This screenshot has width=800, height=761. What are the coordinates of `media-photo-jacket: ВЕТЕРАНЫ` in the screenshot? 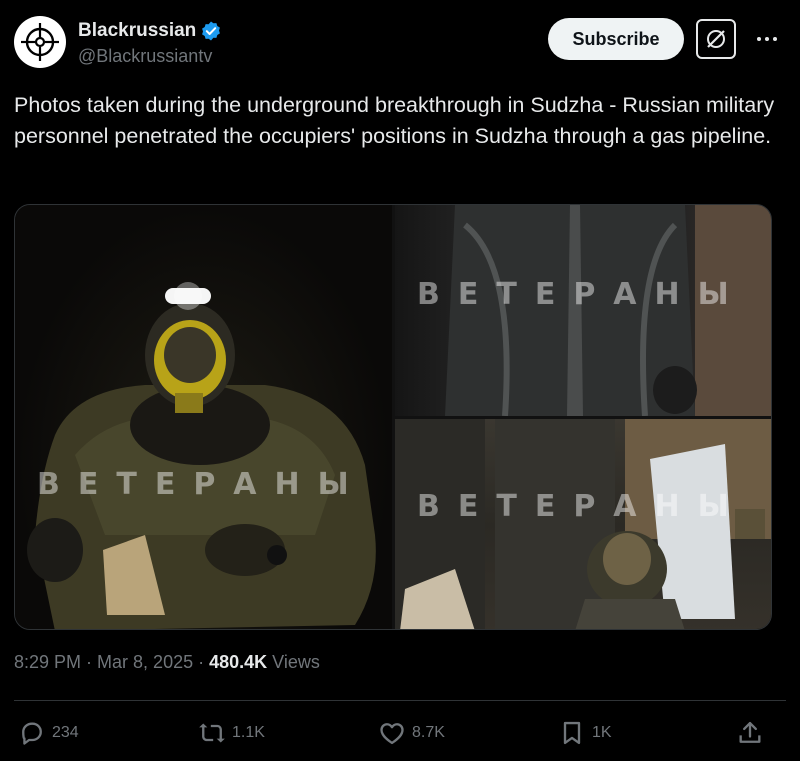 It's located at (583, 310).